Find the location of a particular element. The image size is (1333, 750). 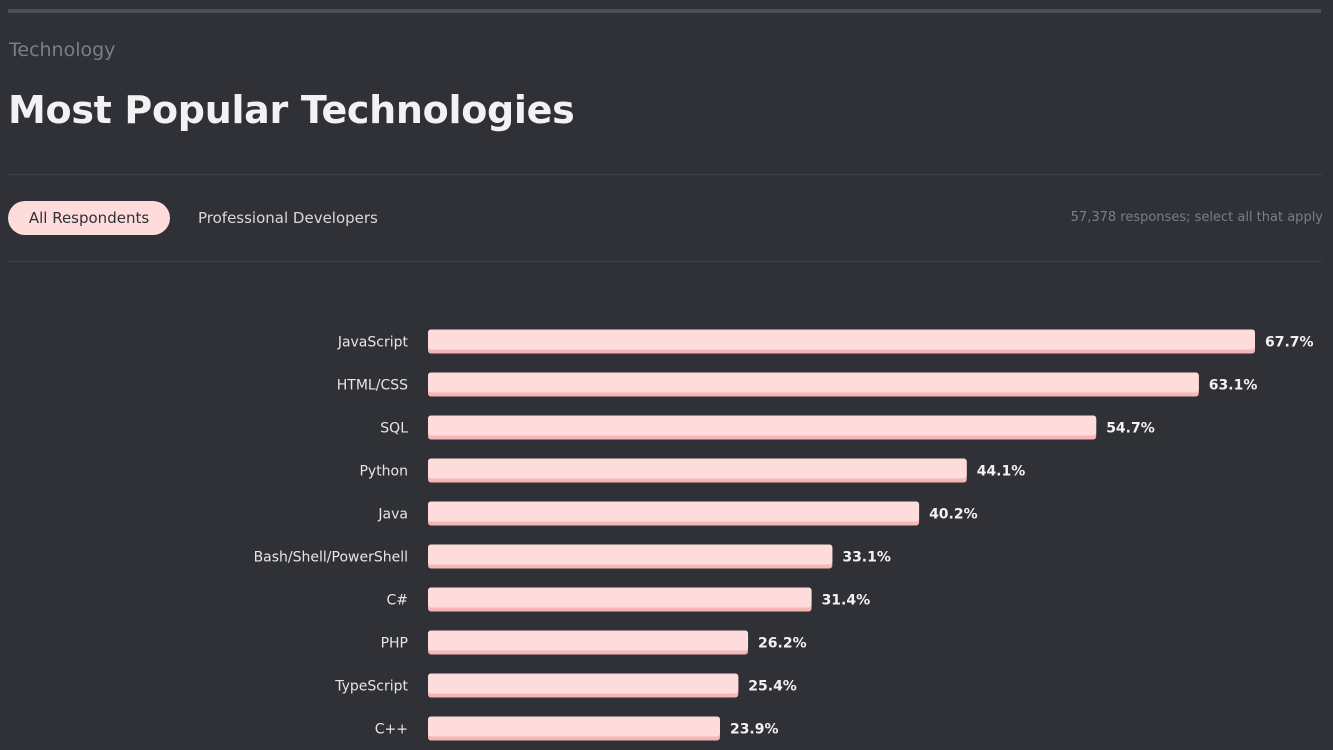

value-label: 25.4% is located at coordinates (772, 687).